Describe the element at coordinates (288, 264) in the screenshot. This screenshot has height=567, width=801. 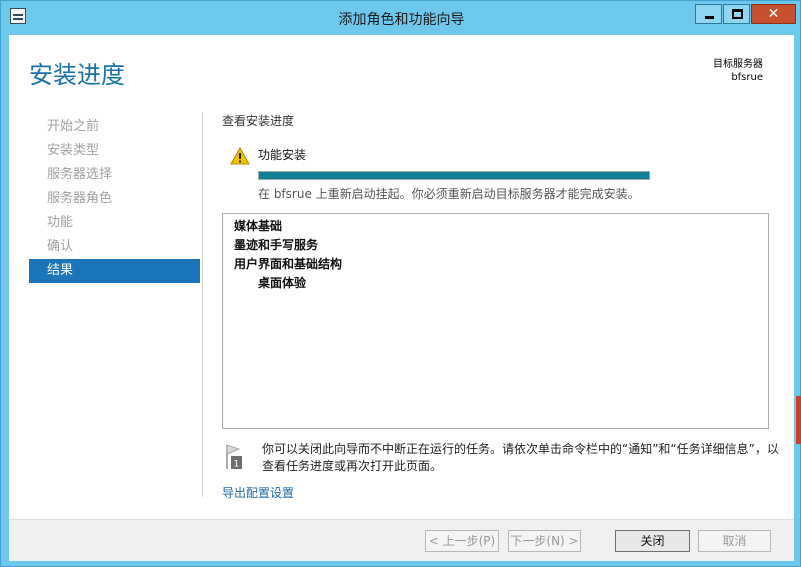
I see `result-item: 用户界面和基础结构` at that location.